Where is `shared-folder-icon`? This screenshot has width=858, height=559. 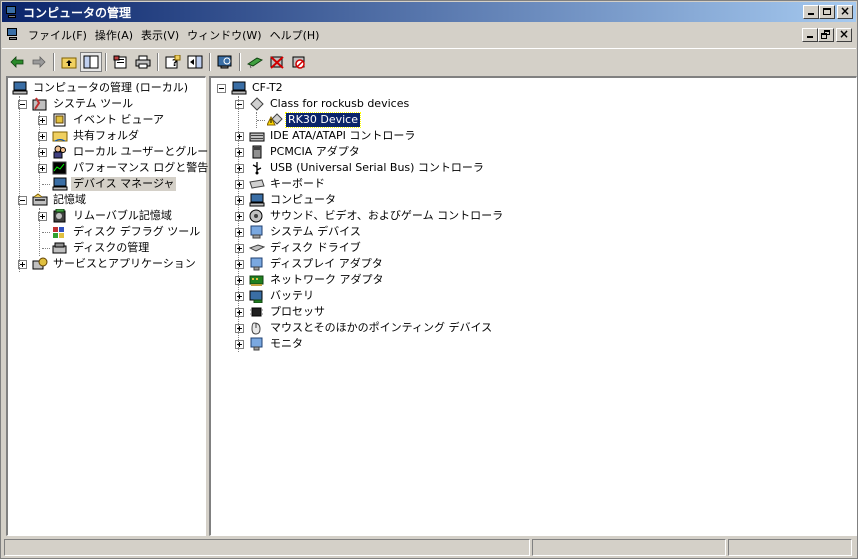
shared-folder-icon is located at coordinates (60, 136).